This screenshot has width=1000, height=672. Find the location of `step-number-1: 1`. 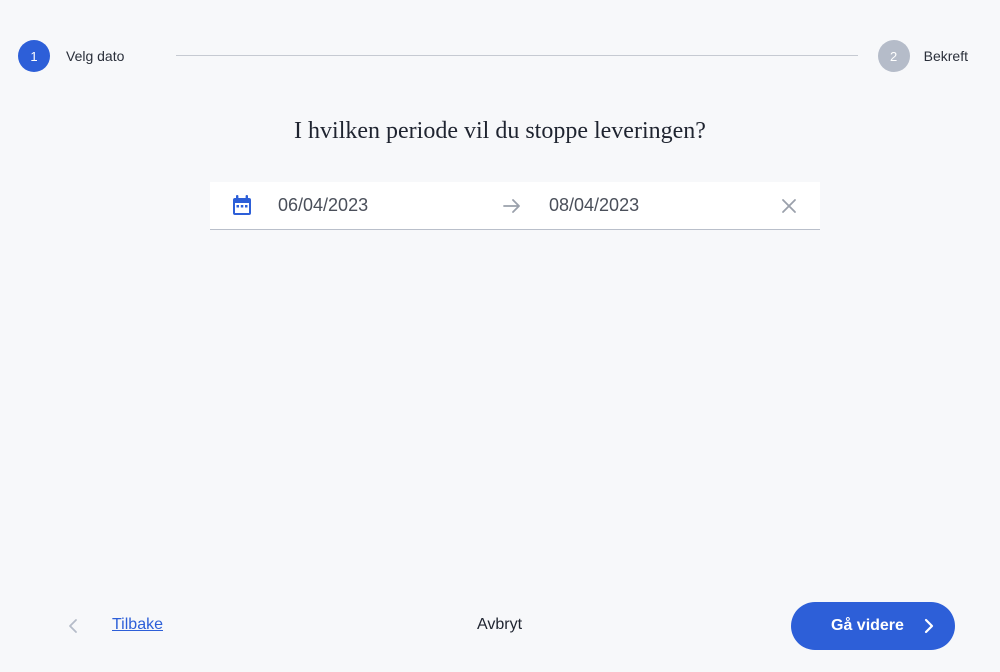

step-number-1: 1 is located at coordinates (34, 56).